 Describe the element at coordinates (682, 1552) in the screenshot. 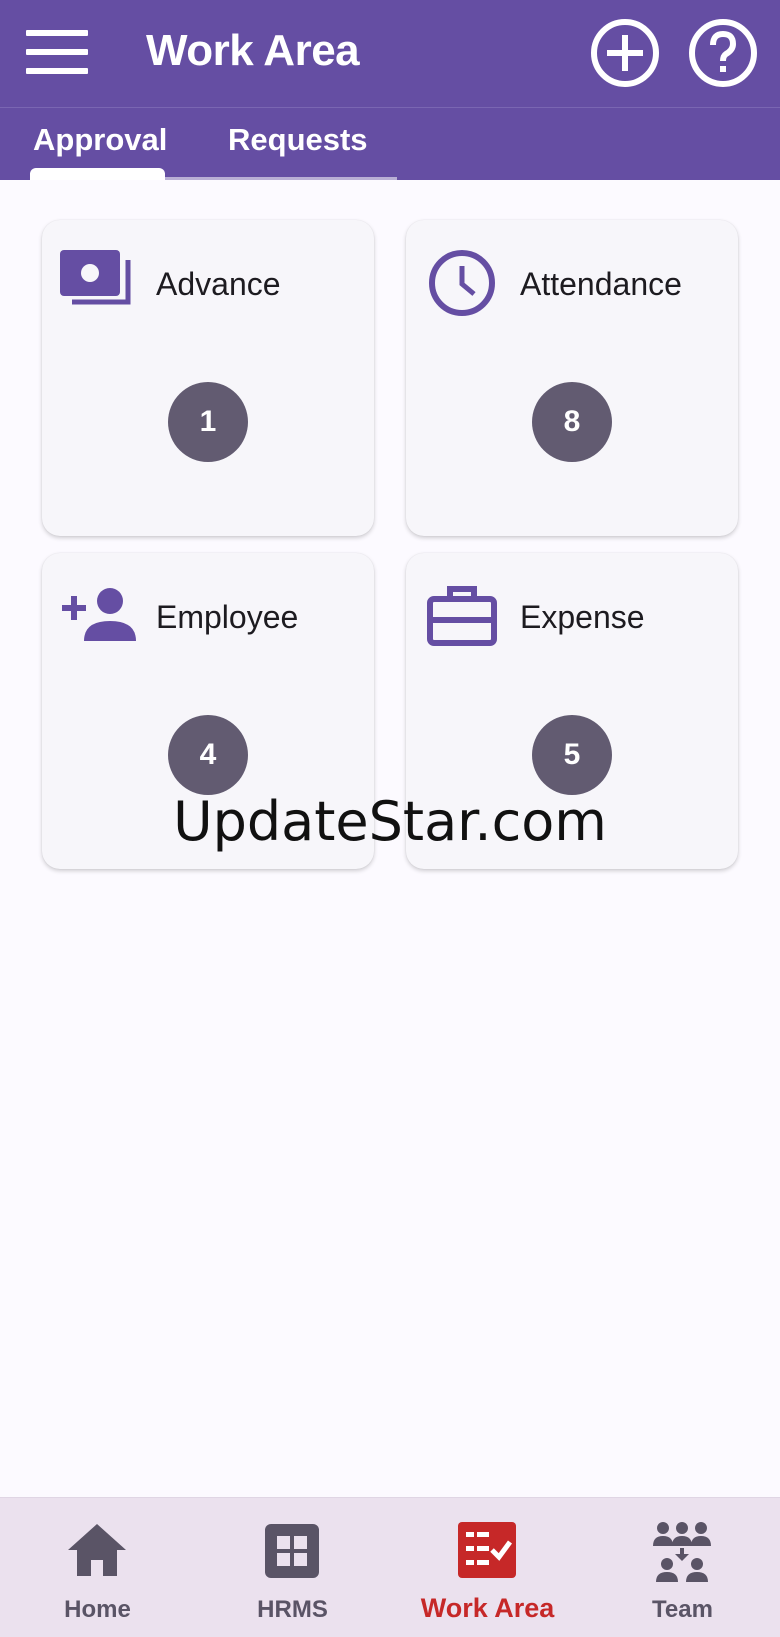

I see `team-icon` at that location.